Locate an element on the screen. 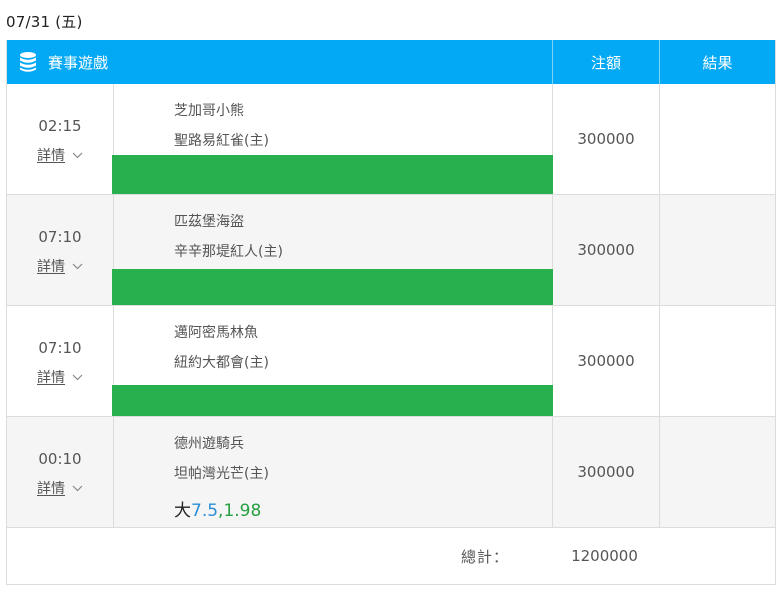 Image resolution: width=780 pixels, height=590 pixels. away-team: 德州遊騎兵 is located at coordinates (209, 444).